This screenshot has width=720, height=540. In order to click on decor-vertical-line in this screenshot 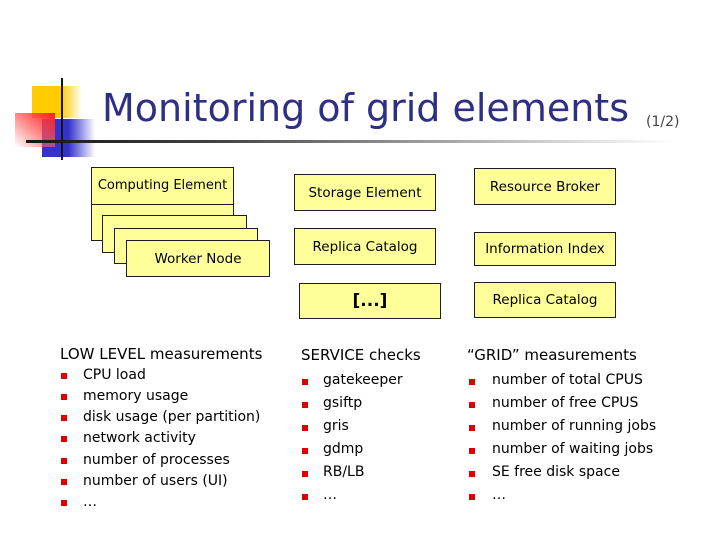, I will do `click(62, 119)`.